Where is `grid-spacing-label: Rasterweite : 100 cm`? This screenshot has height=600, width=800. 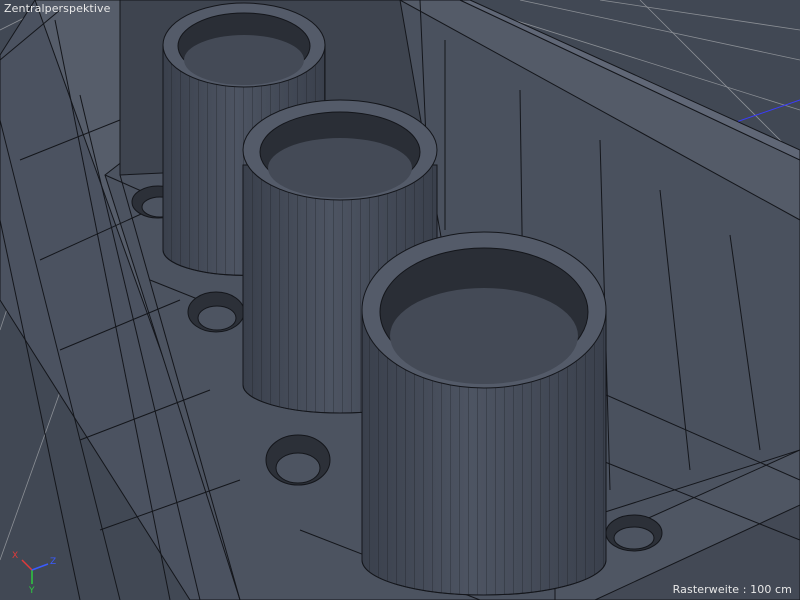 grid-spacing-label: Rasterweite : 100 cm is located at coordinates (732, 589).